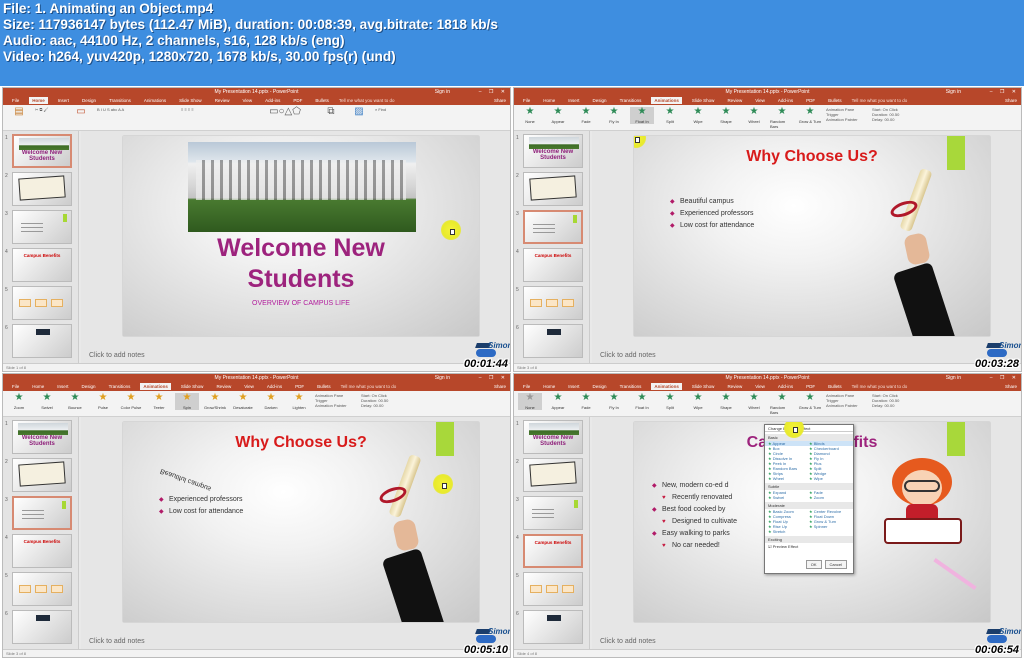 The image size is (1024, 660). What do you see at coordinates (331, 113) in the screenshot?
I see `arrange-button: ⧉` at bounding box center [331, 113].